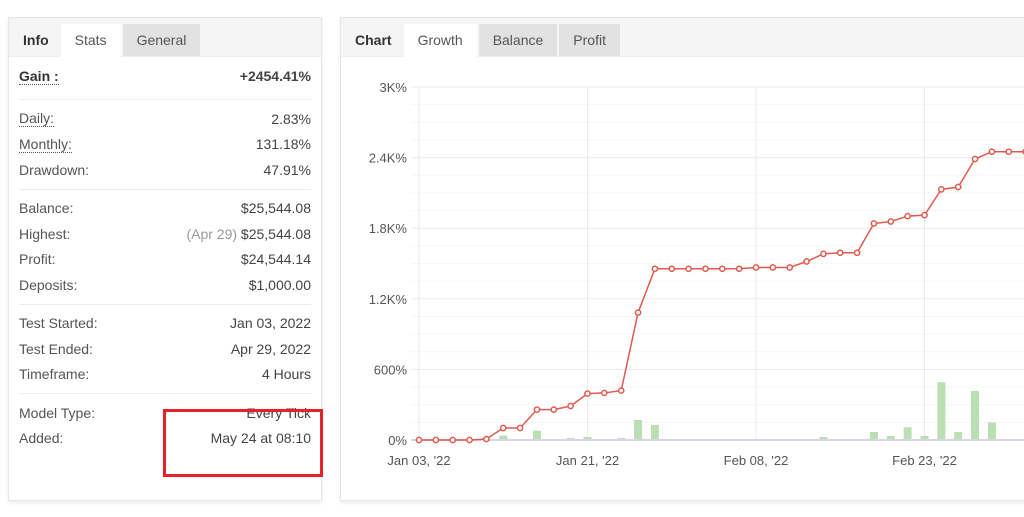  I want to click on stat-row: Profit: $24,544.14, so click(165, 260).